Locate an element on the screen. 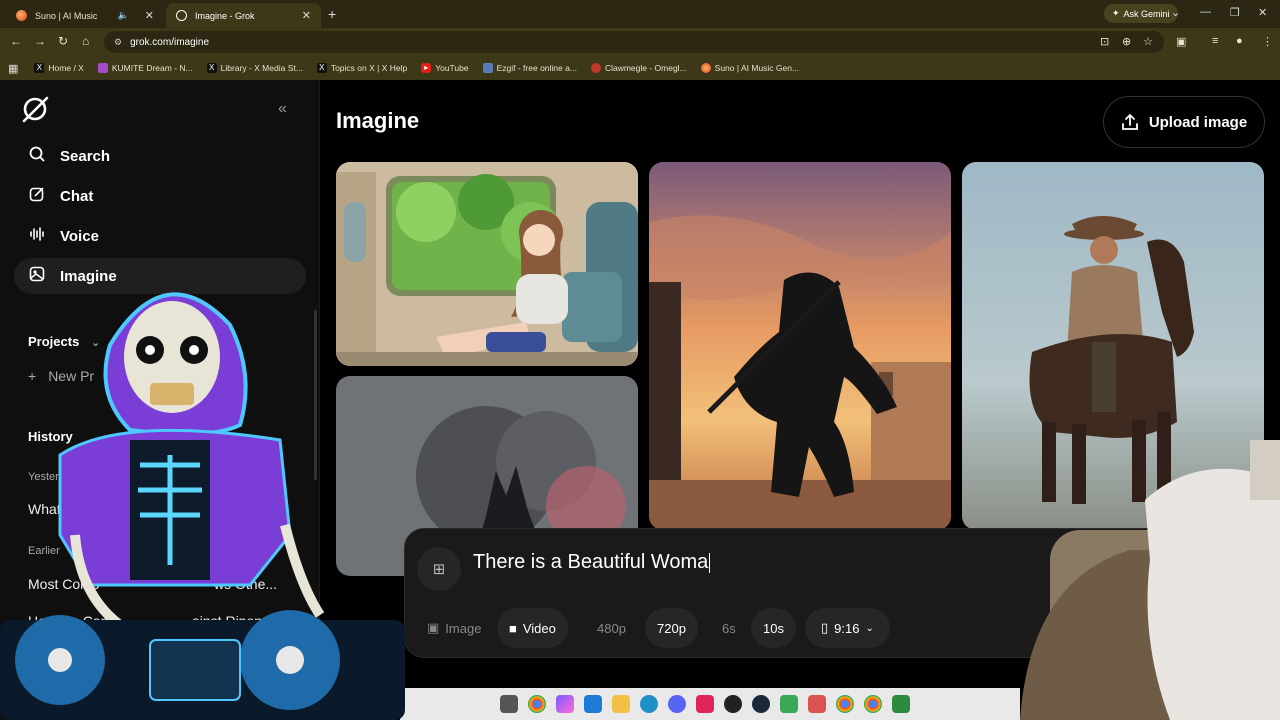 The width and height of the screenshot is (1280, 720). ezgif-icon is located at coordinates (487, 68).